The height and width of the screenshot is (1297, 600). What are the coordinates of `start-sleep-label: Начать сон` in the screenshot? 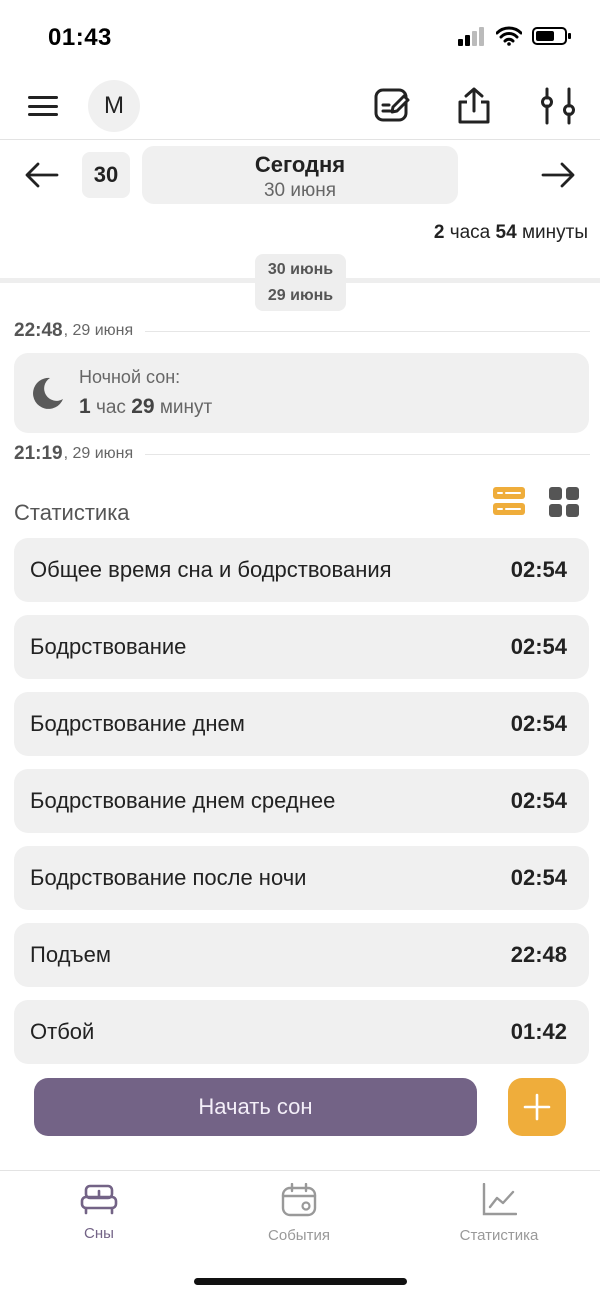 It's located at (255, 1106).